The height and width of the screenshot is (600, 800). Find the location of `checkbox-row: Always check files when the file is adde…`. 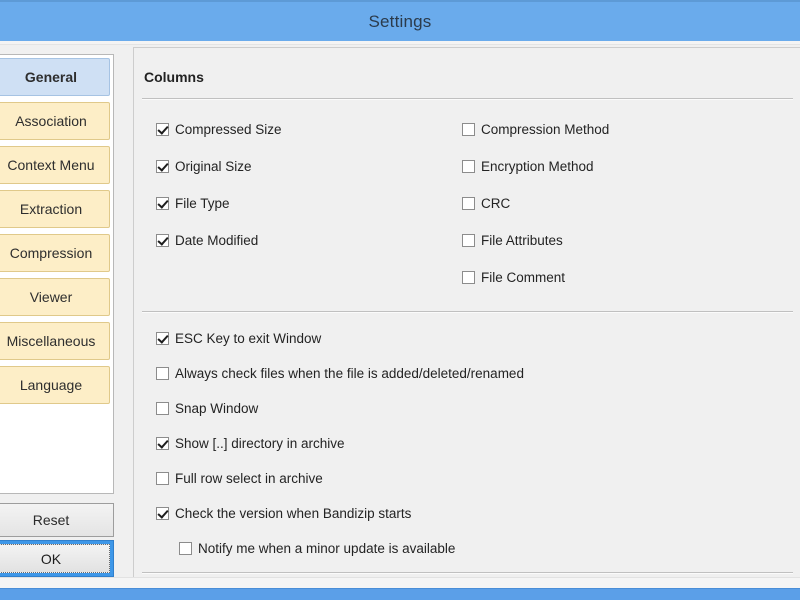

checkbox-row: Always check files when the file is adde… is located at coordinates (340, 373).